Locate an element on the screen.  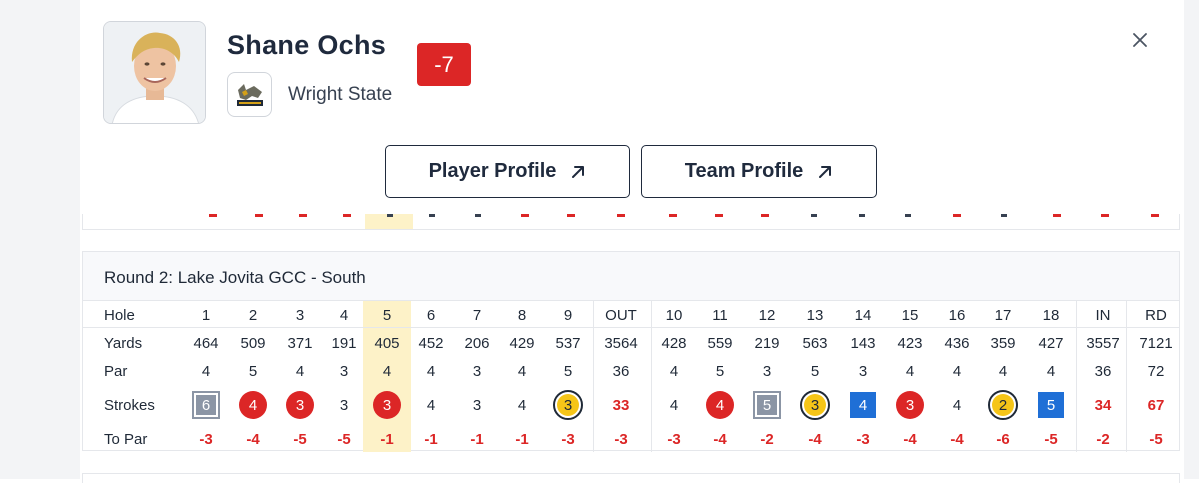
strokes-cell: 5 is located at coordinates (1051, 405).